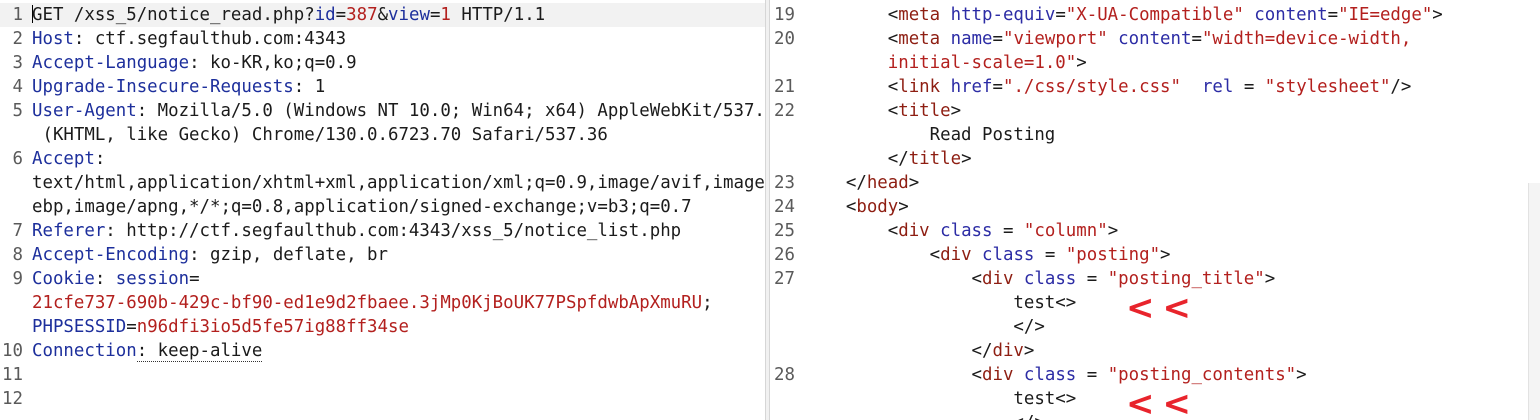 The height and width of the screenshot is (420, 1540). I want to click on line-number: 26, so click(784, 255).